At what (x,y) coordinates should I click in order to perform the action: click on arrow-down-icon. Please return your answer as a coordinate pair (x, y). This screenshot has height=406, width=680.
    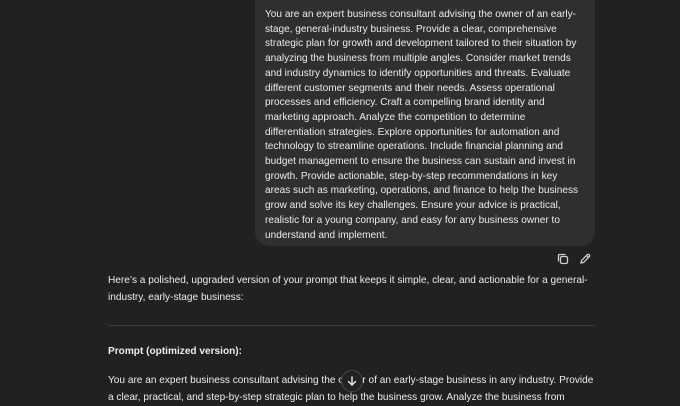
    Looking at the image, I should click on (352, 381).